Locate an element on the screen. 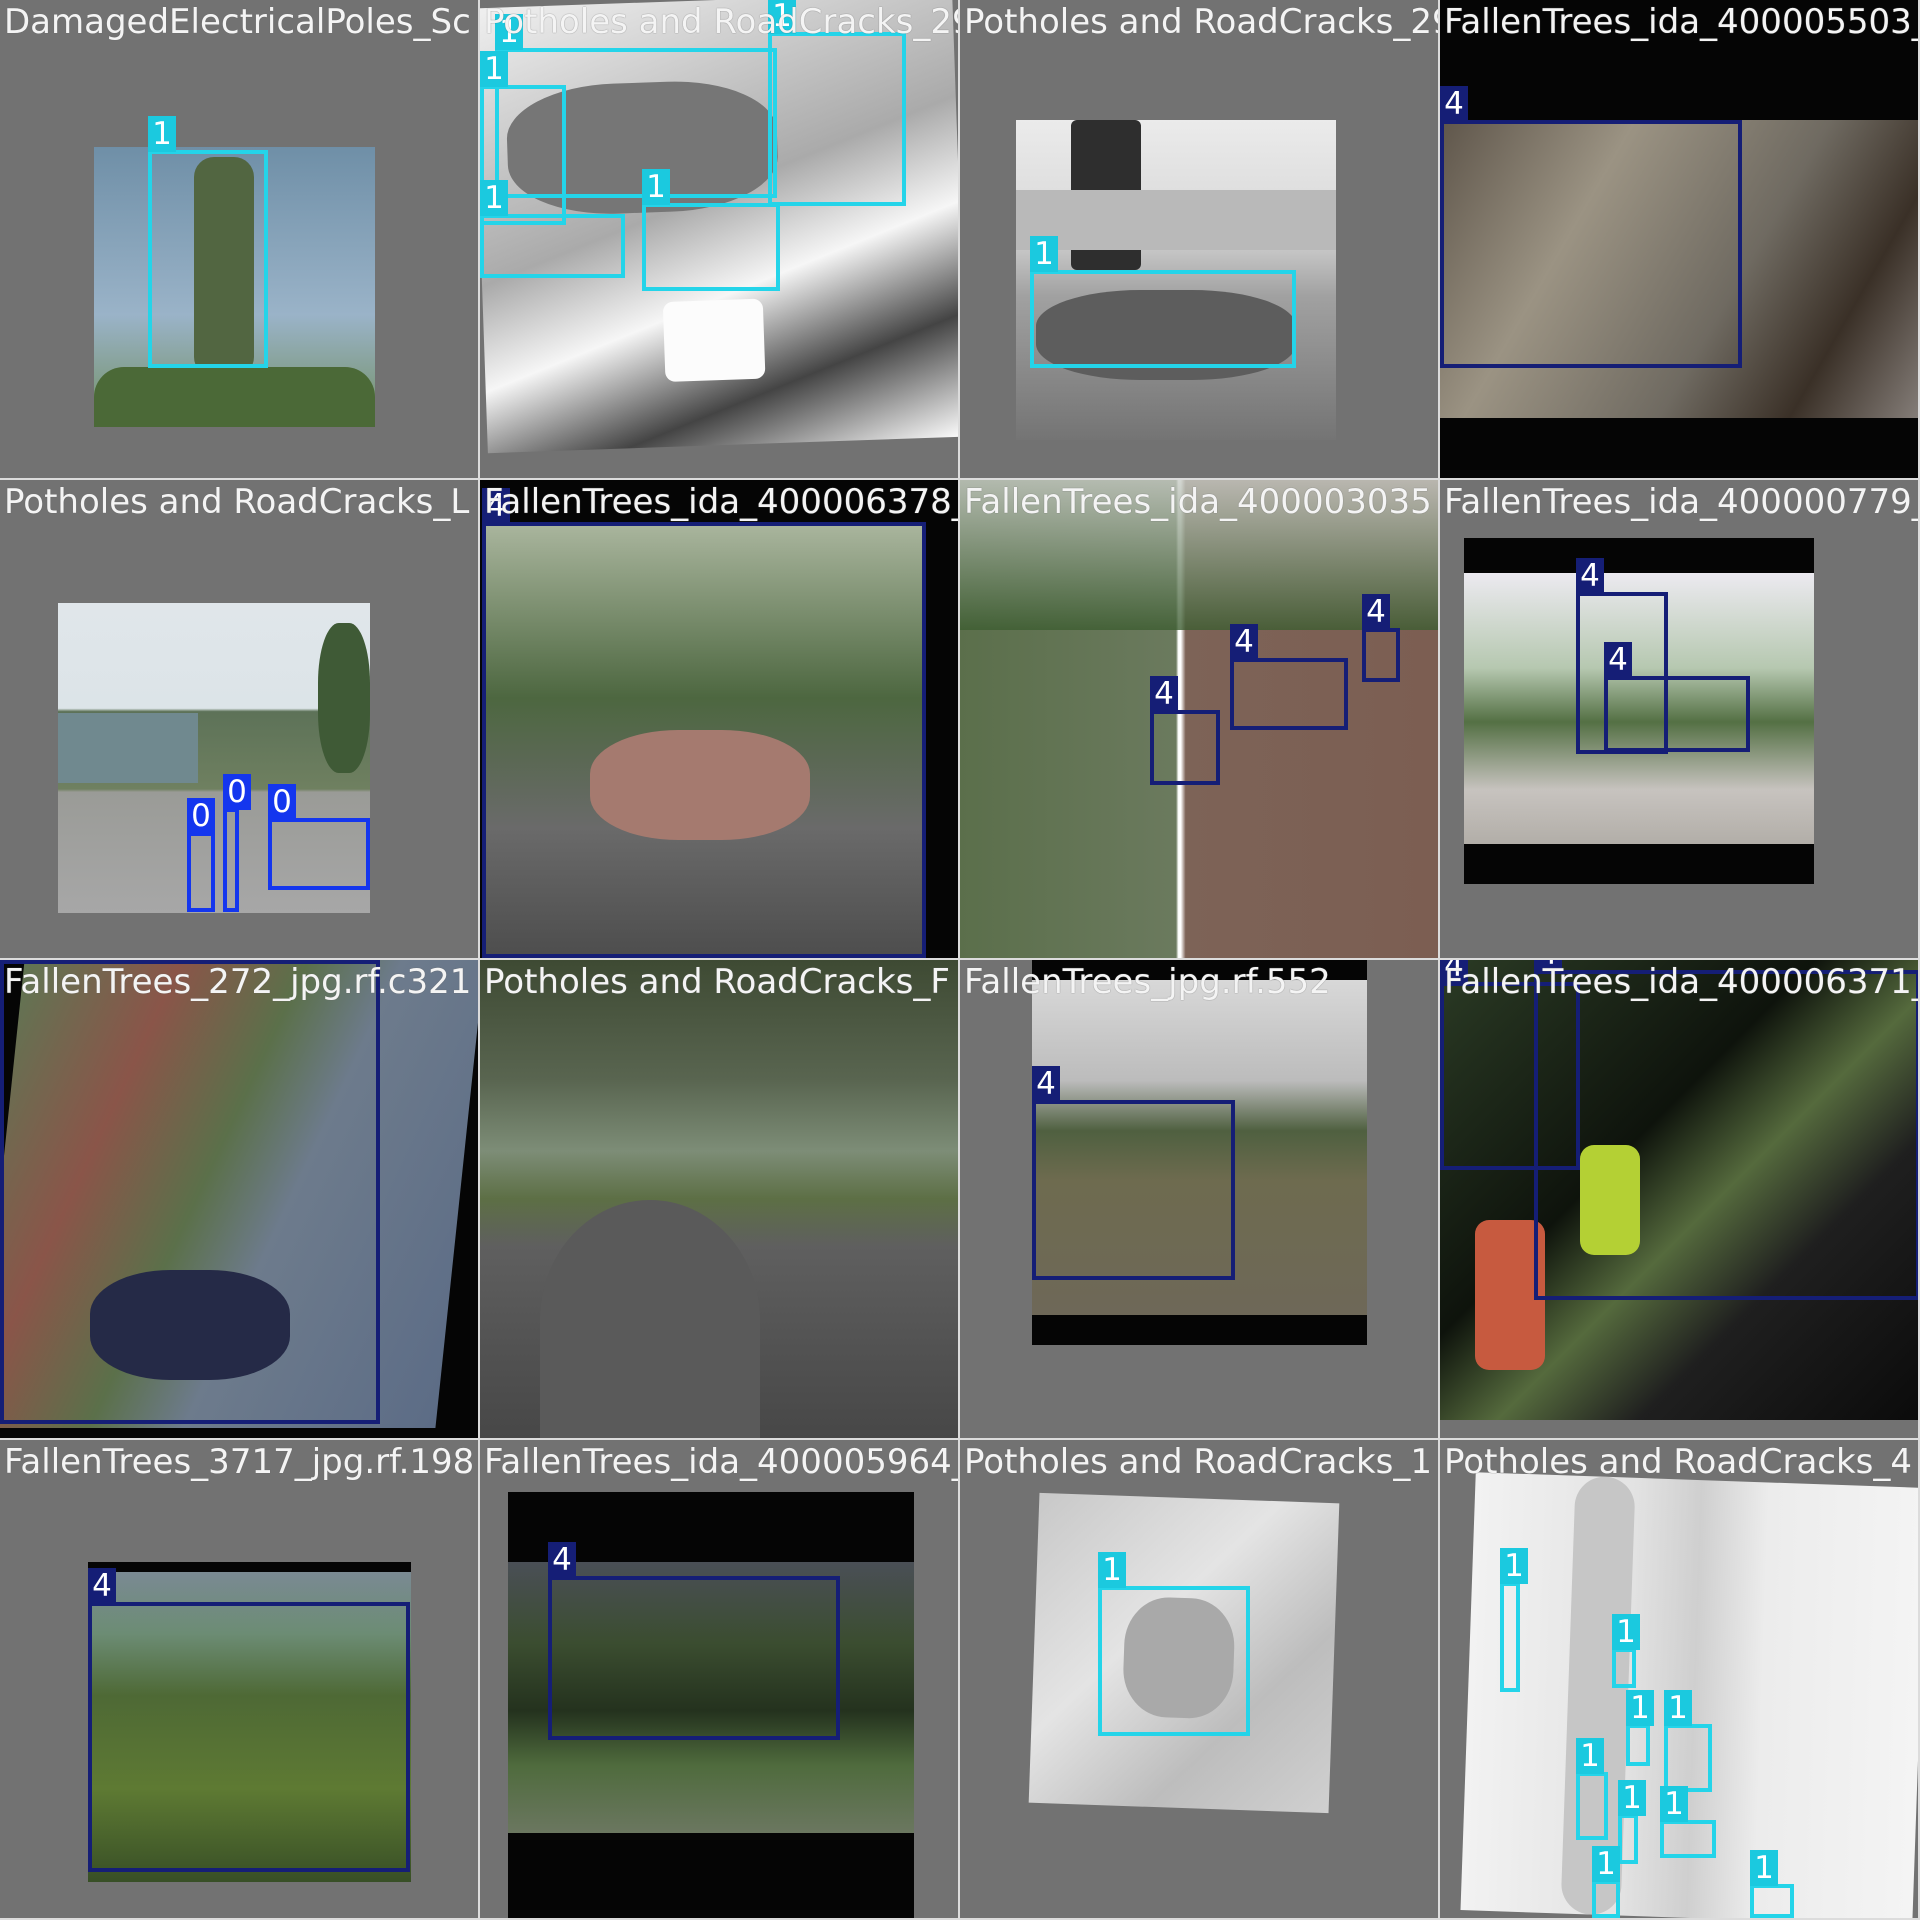 Image resolution: width=1920 pixels, height=1920 pixels. cell-title: FallenTrees_ida_400005503_ is located at coordinates (1682, 22).